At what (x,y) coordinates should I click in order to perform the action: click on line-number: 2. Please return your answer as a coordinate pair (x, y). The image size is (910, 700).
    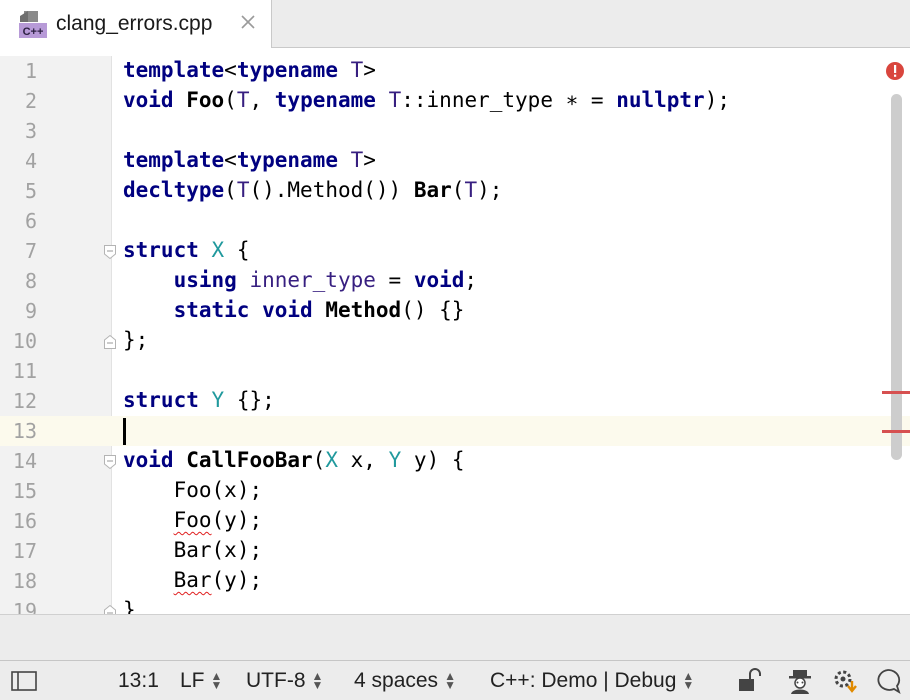
    Looking at the image, I should click on (30, 101).